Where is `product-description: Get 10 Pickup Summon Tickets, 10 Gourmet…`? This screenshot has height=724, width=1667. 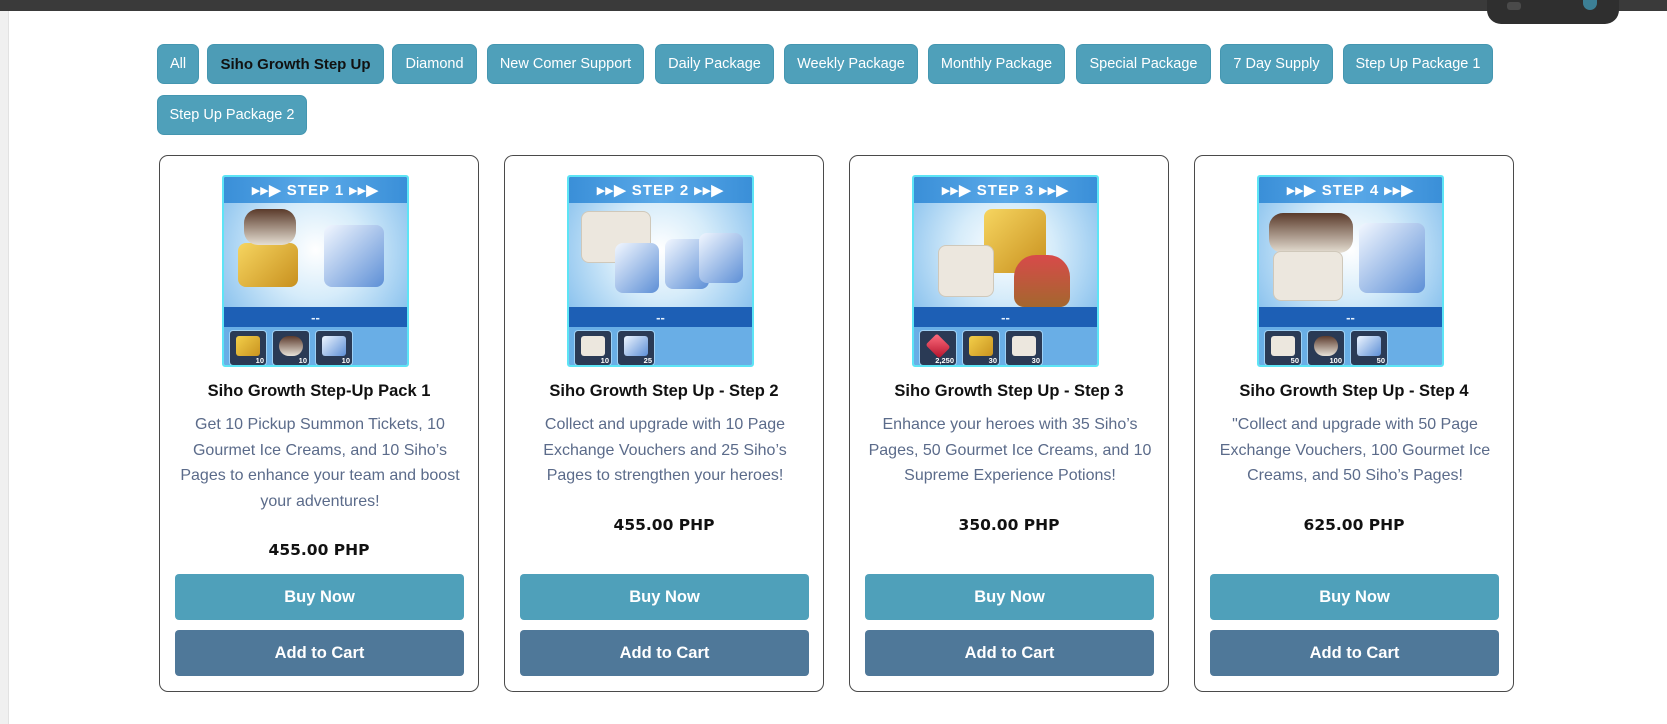 product-description: Get 10 Pickup Summon Tickets, 10 Gourmet… is located at coordinates (320, 463).